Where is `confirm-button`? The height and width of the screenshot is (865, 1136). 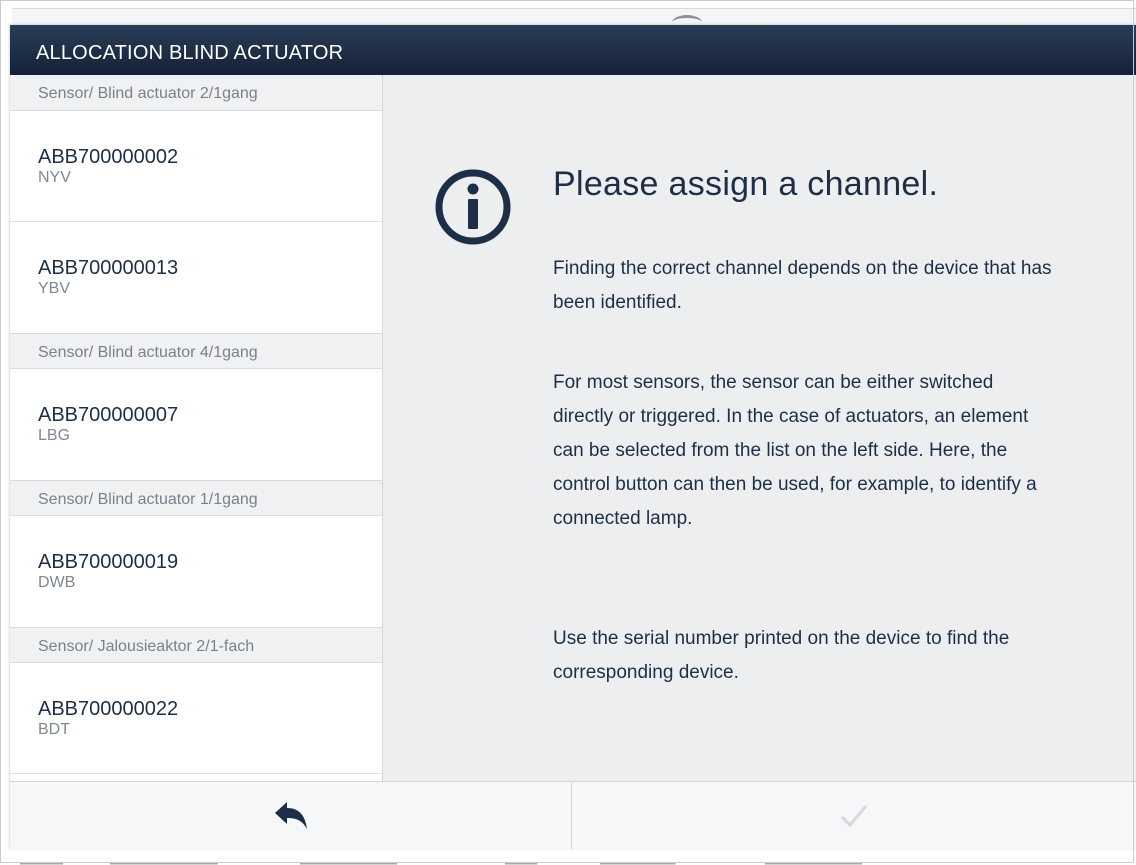 confirm-button is located at coordinates (854, 815).